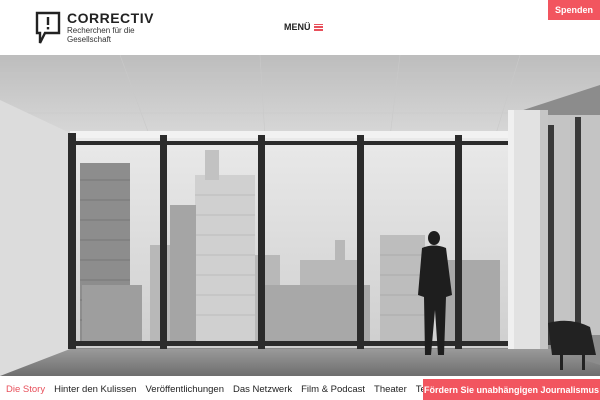 The width and height of the screenshot is (600, 400). What do you see at coordinates (333, 389) in the screenshot?
I see `nav-item-film-podcast: Film & Podcast` at bounding box center [333, 389].